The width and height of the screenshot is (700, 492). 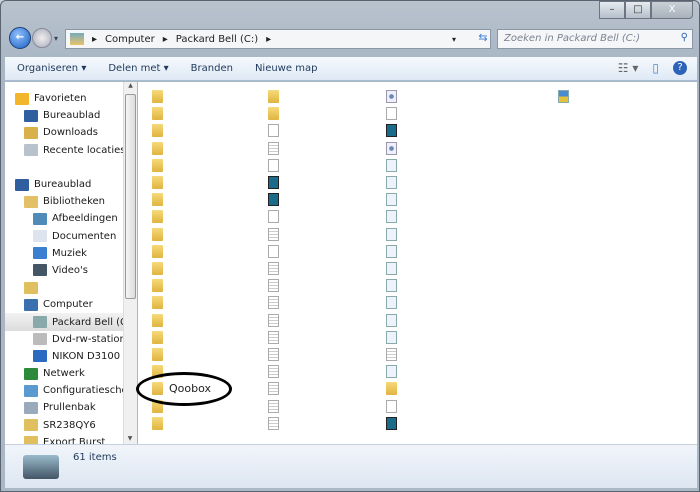 I want to click on nav-item: Video's, so click(x=71, y=270).